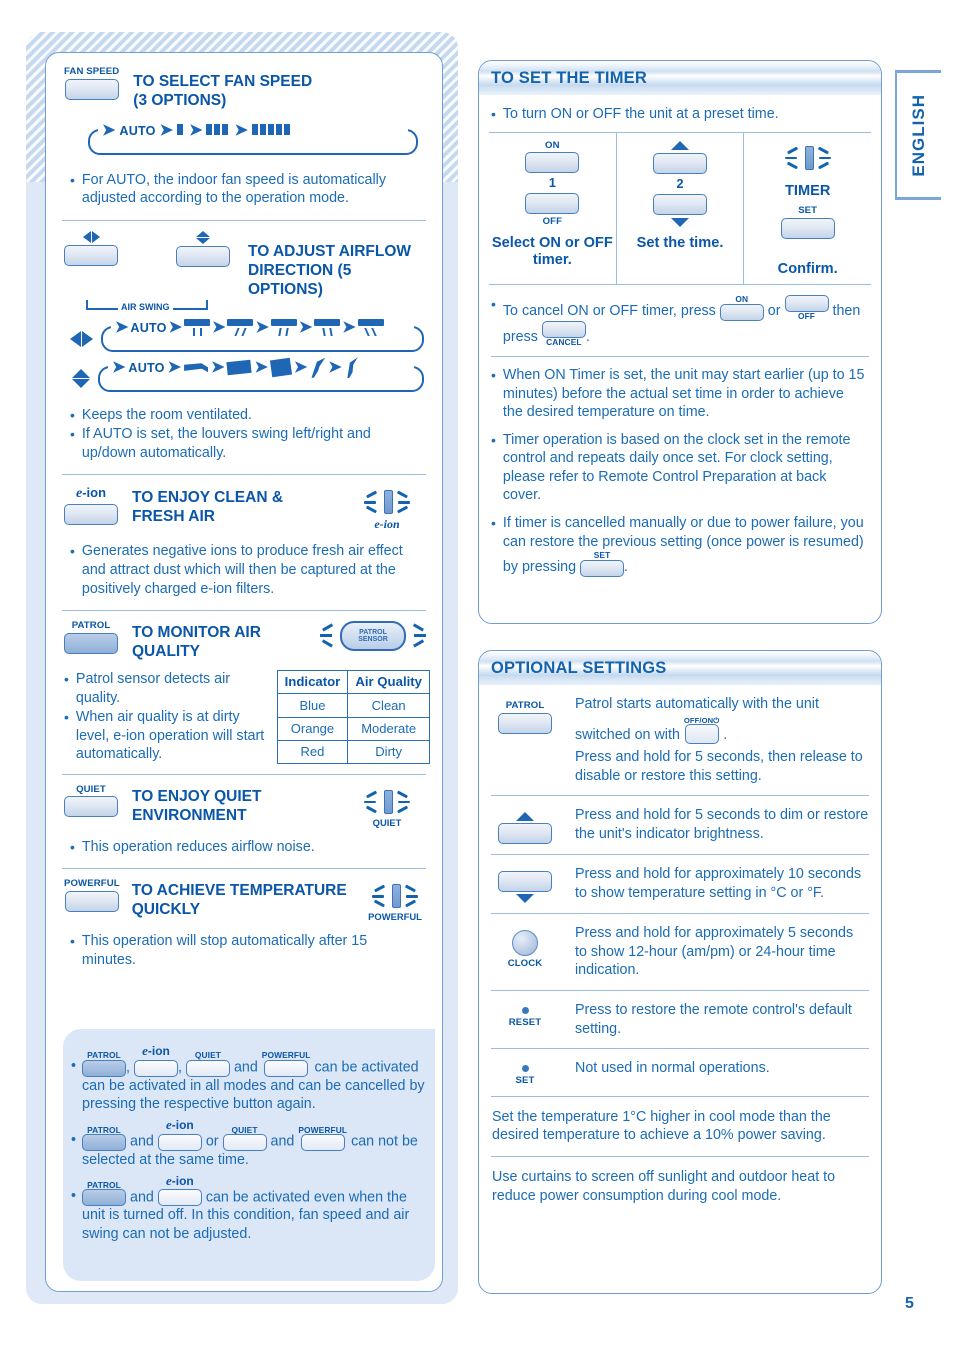  Describe the element at coordinates (353, 751) in the screenshot. I see `table-row: Red Dirty` at that location.